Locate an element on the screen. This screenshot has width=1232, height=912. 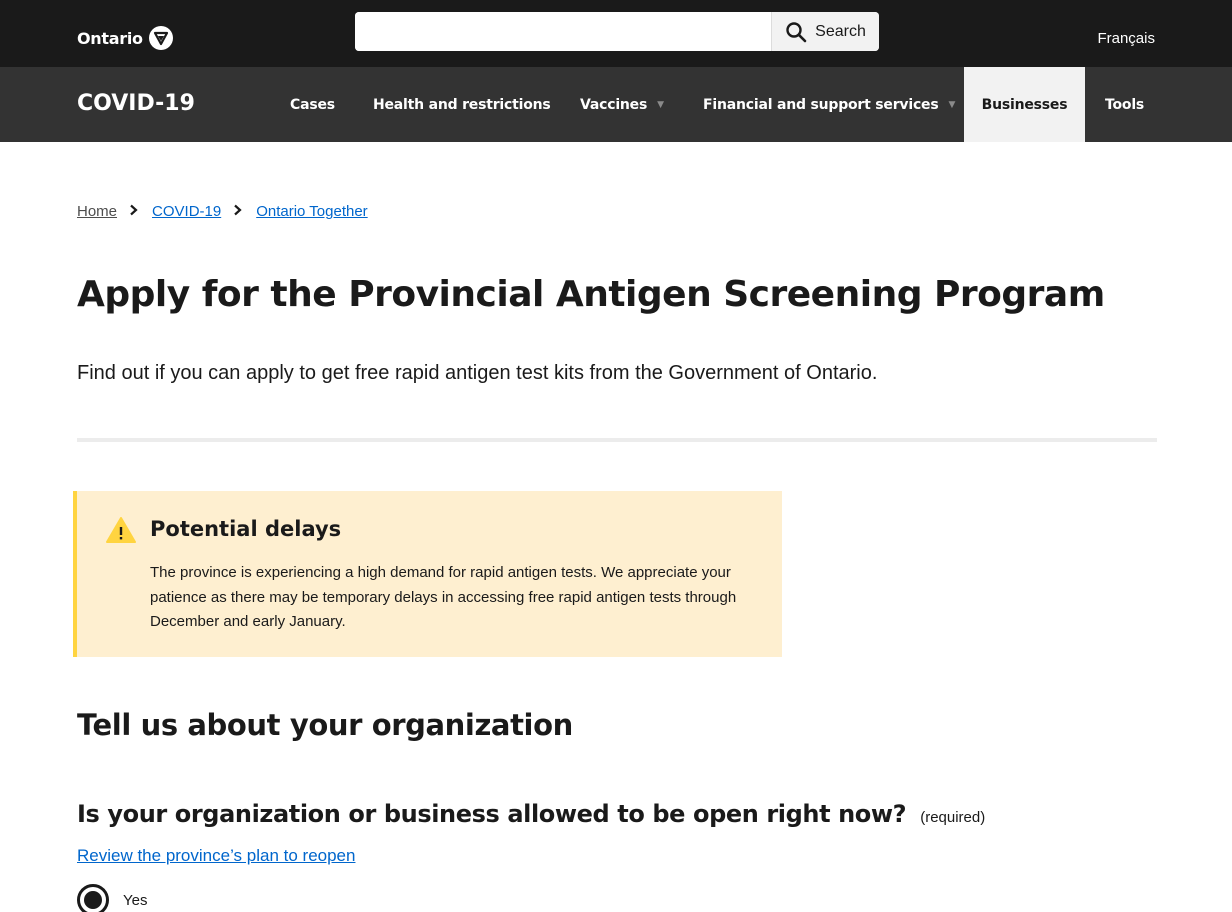
nav-item-label: Financial and support services is located at coordinates (821, 104).